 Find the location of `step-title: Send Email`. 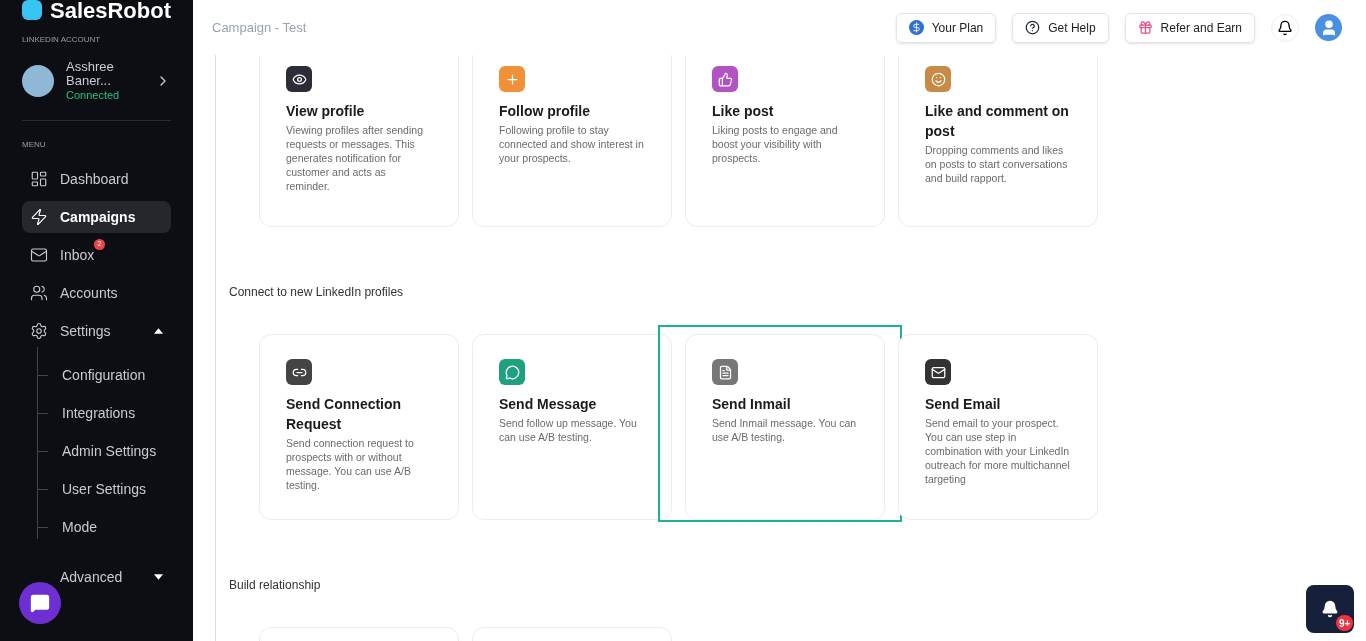

step-title: Send Email is located at coordinates (963, 404).